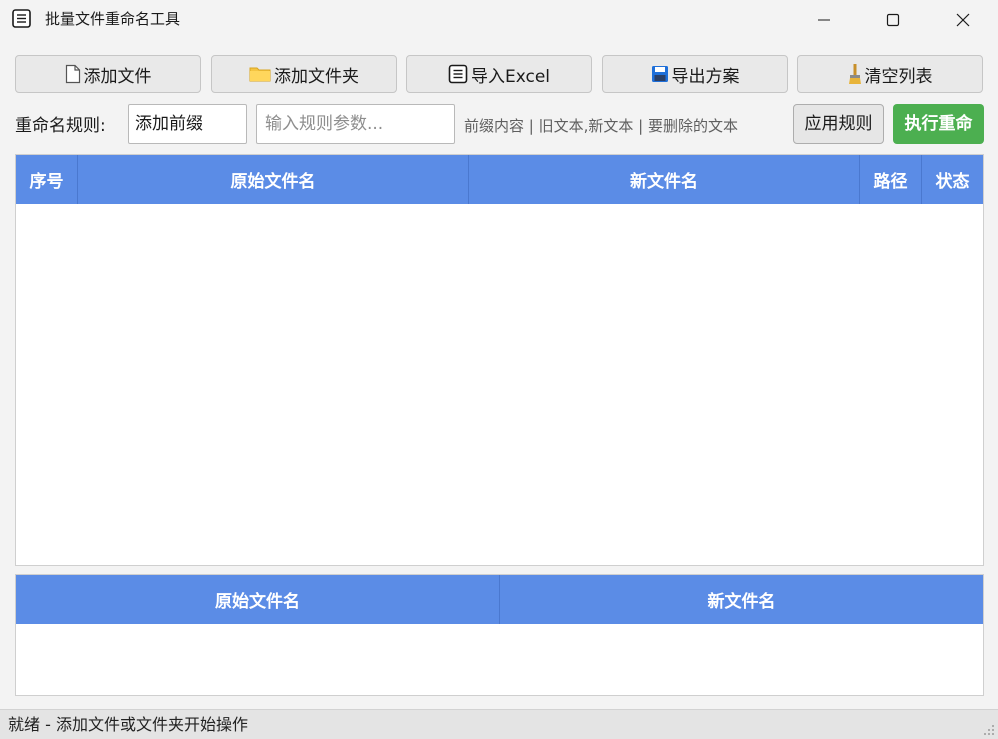  What do you see at coordinates (72, 74) in the screenshot?
I see `file-icon` at bounding box center [72, 74].